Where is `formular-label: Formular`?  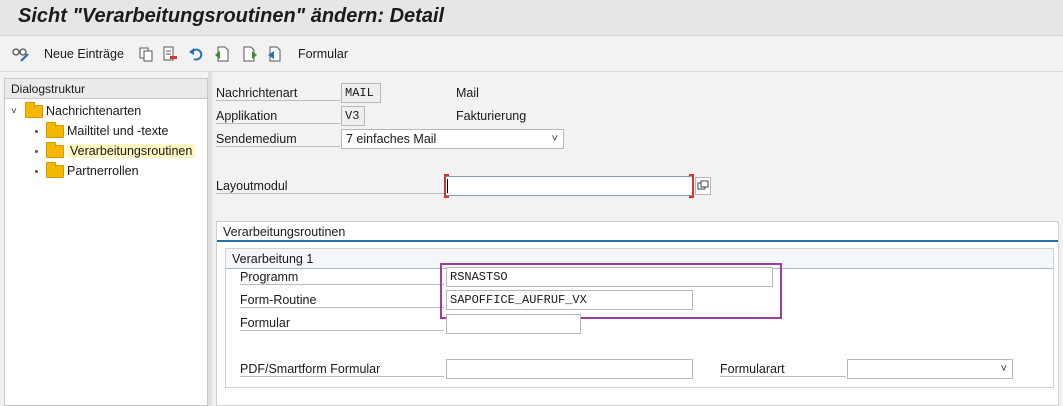
formular-label: Formular is located at coordinates (342, 323).